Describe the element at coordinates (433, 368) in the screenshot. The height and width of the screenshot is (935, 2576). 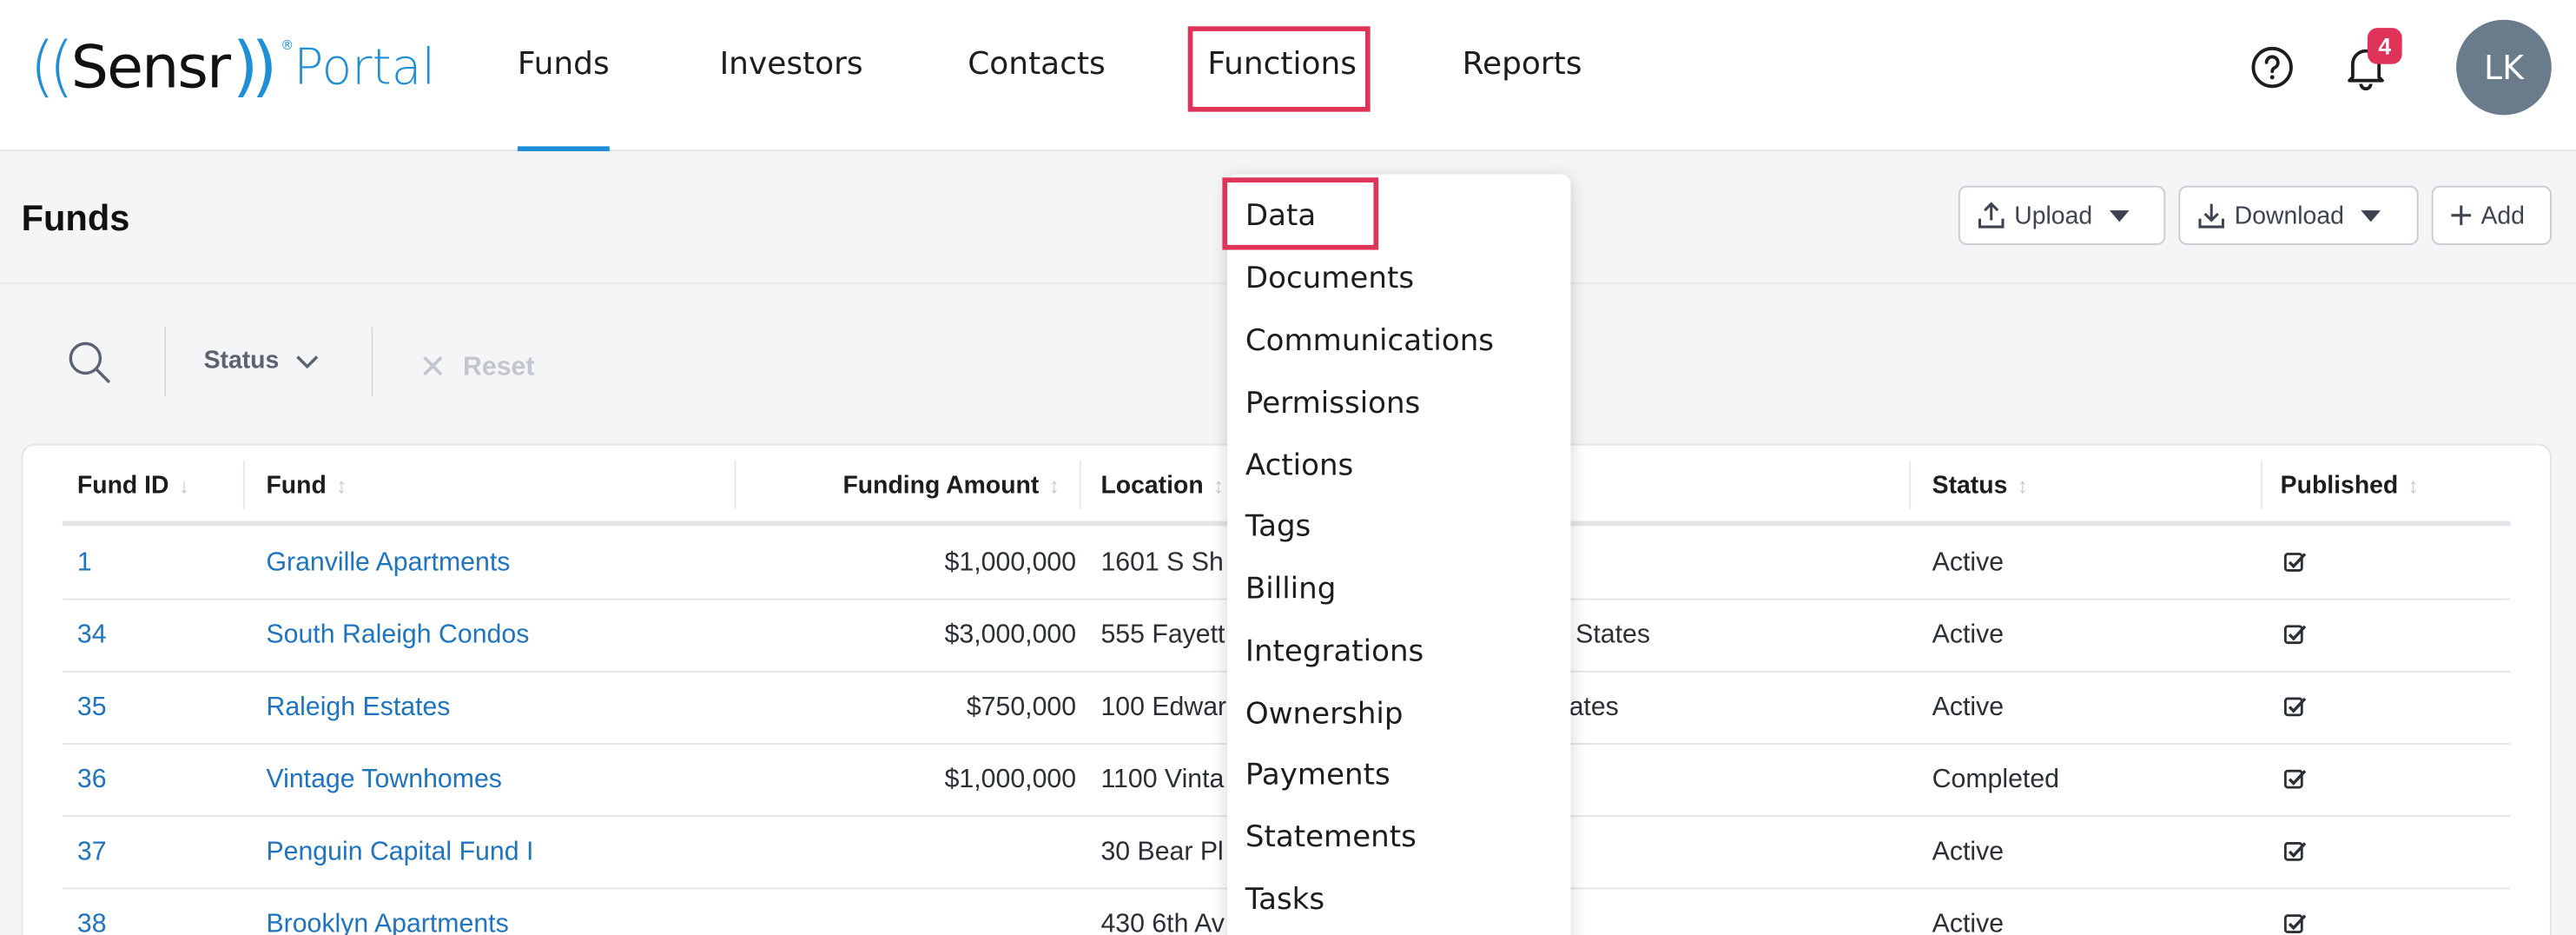
I see `close-icon: ✕` at that location.